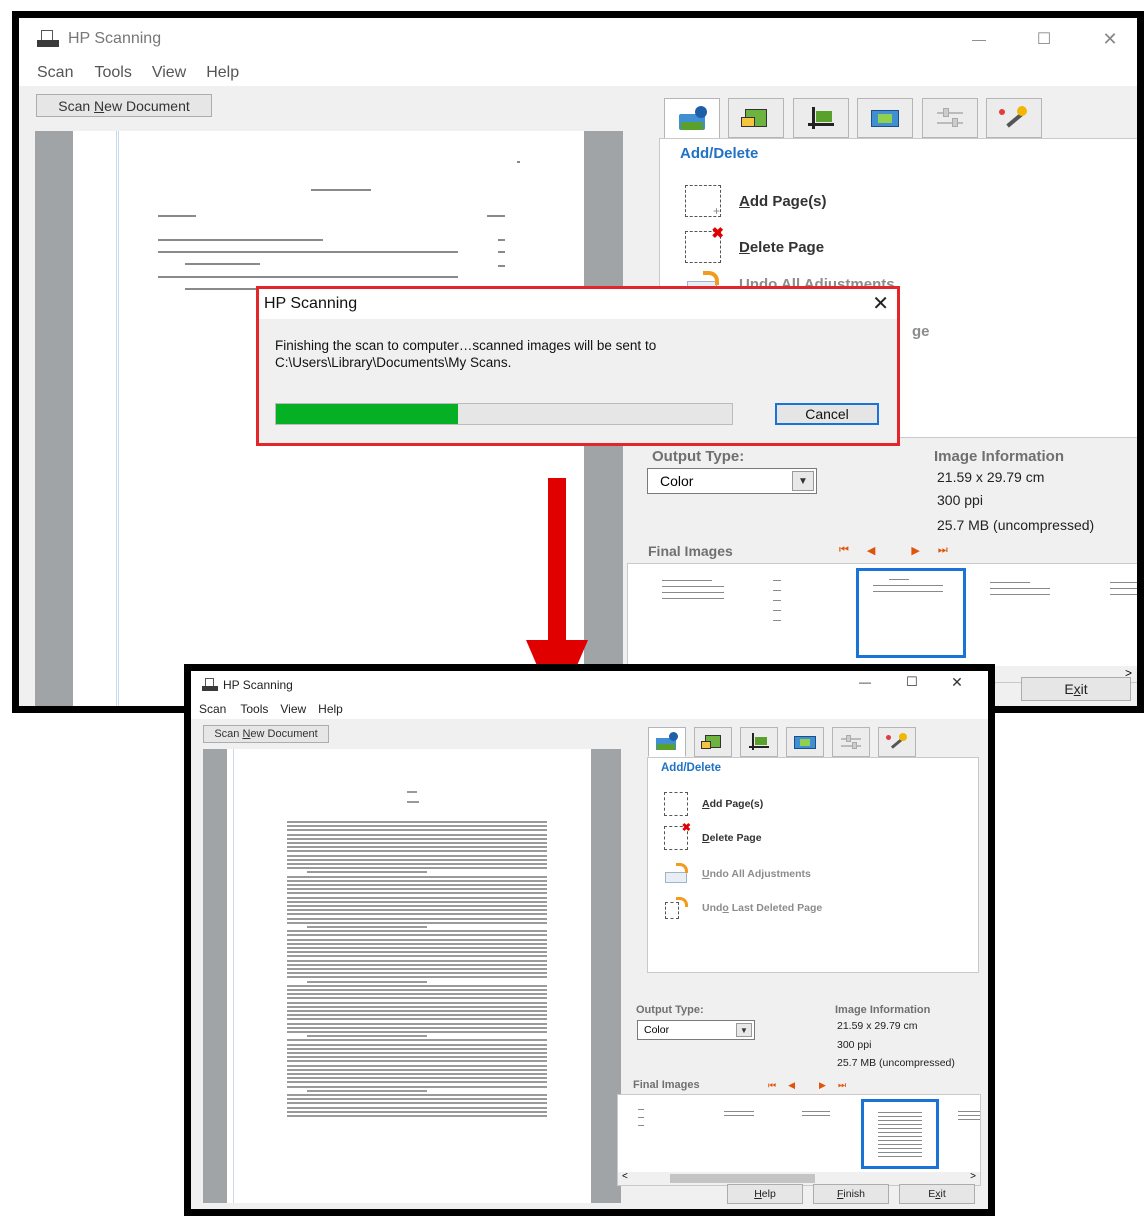 The height and width of the screenshot is (1216, 1144). What do you see at coordinates (950, 118) in the screenshot?
I see `tab-settings` at bounding box center [950, 118].